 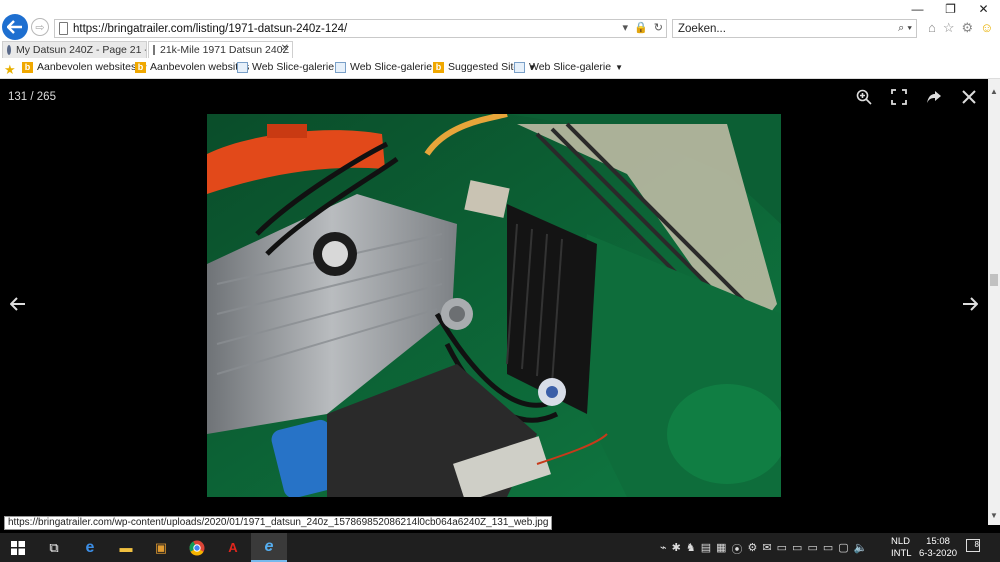 What do you see at coordinates (994, 91) in the screenshot?
I see `scroll-up-icon: ▲` at bounding box center [994, 91].